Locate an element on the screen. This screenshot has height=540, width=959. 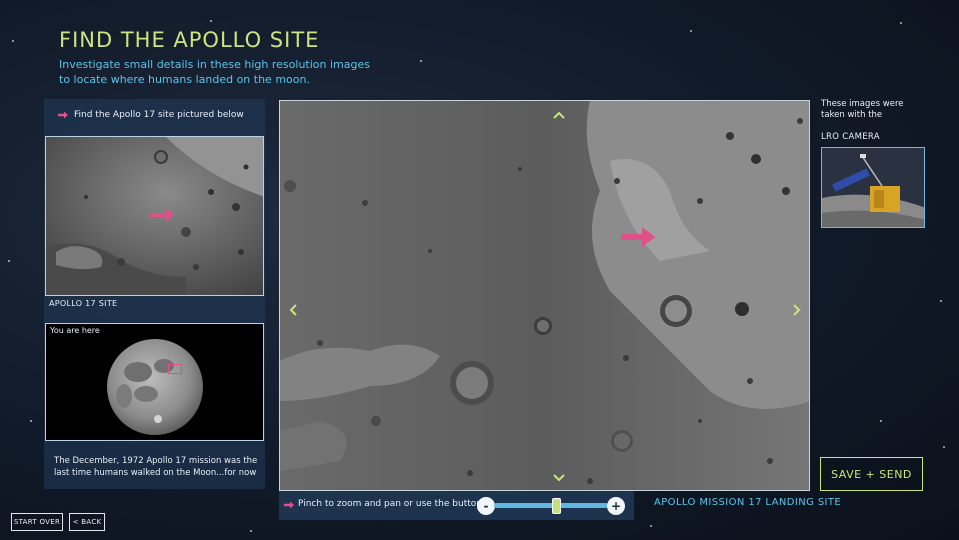
back-button: < BACK is located at coordinates (87, 522).